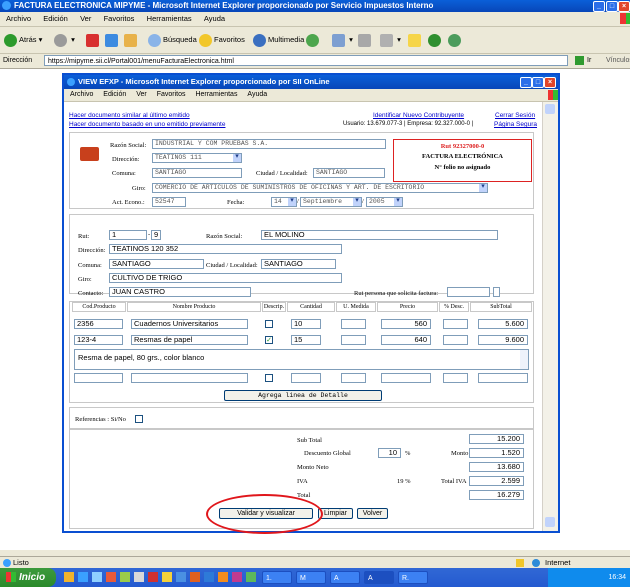  I want to click on close-icon: ×, so click(624, 6).